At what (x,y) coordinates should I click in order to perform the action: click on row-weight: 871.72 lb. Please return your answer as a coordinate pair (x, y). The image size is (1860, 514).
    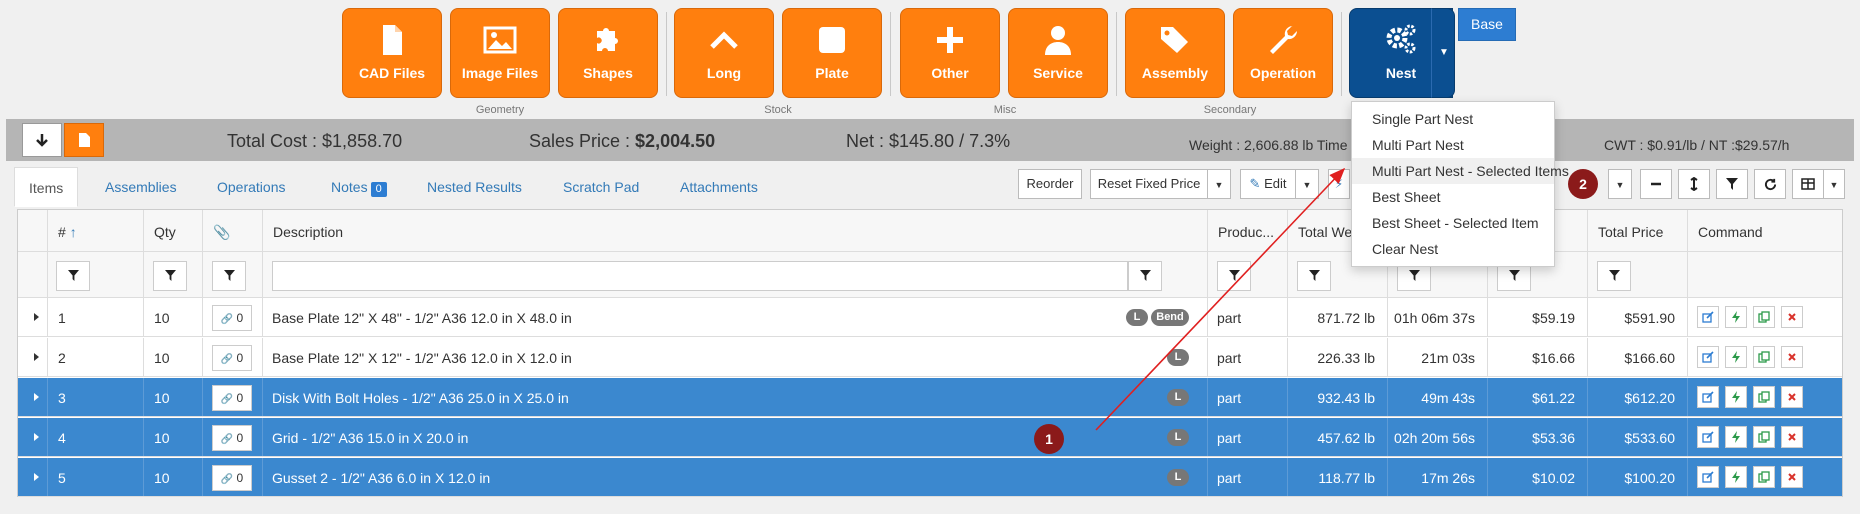
    Looking at the image, I should click on (1338, 317).